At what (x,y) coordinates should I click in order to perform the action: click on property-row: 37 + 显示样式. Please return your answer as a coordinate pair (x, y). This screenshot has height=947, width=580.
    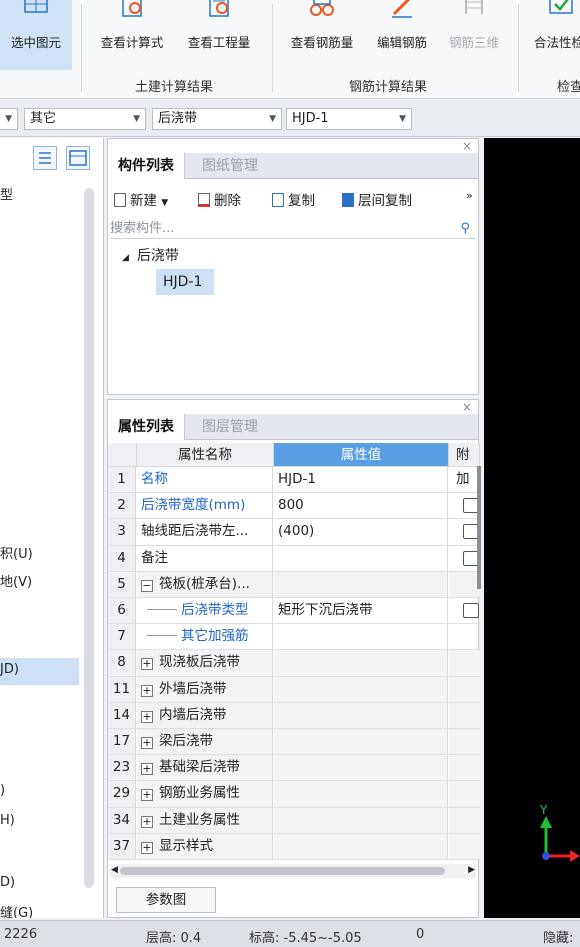
    Looking at the image, I should click on (294, 846).